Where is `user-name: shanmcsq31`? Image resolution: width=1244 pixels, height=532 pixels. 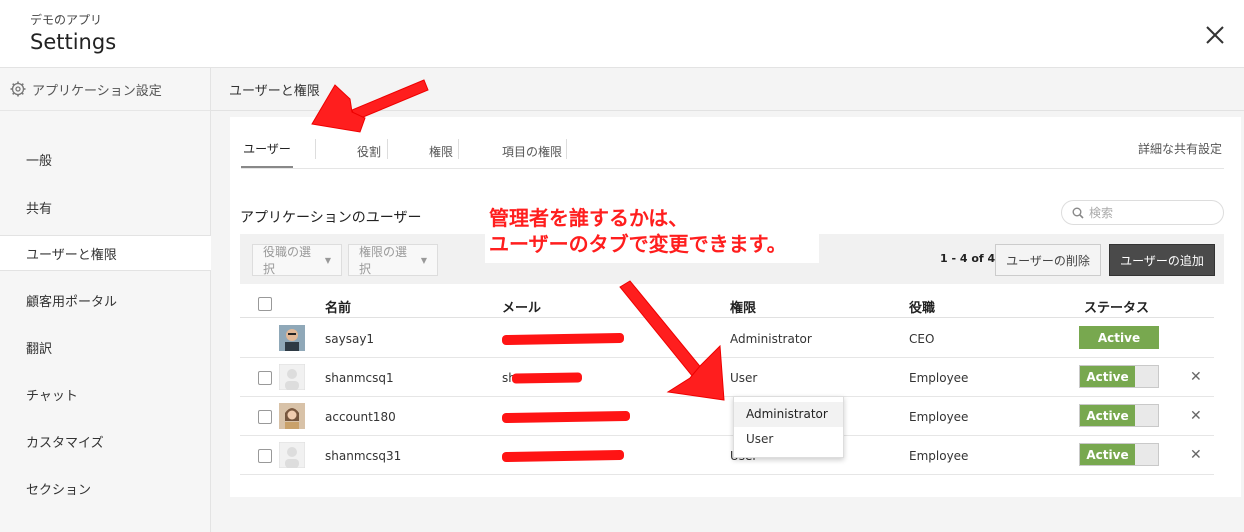 user-name: shanmcsq31 is located at coordinates (363, 456).